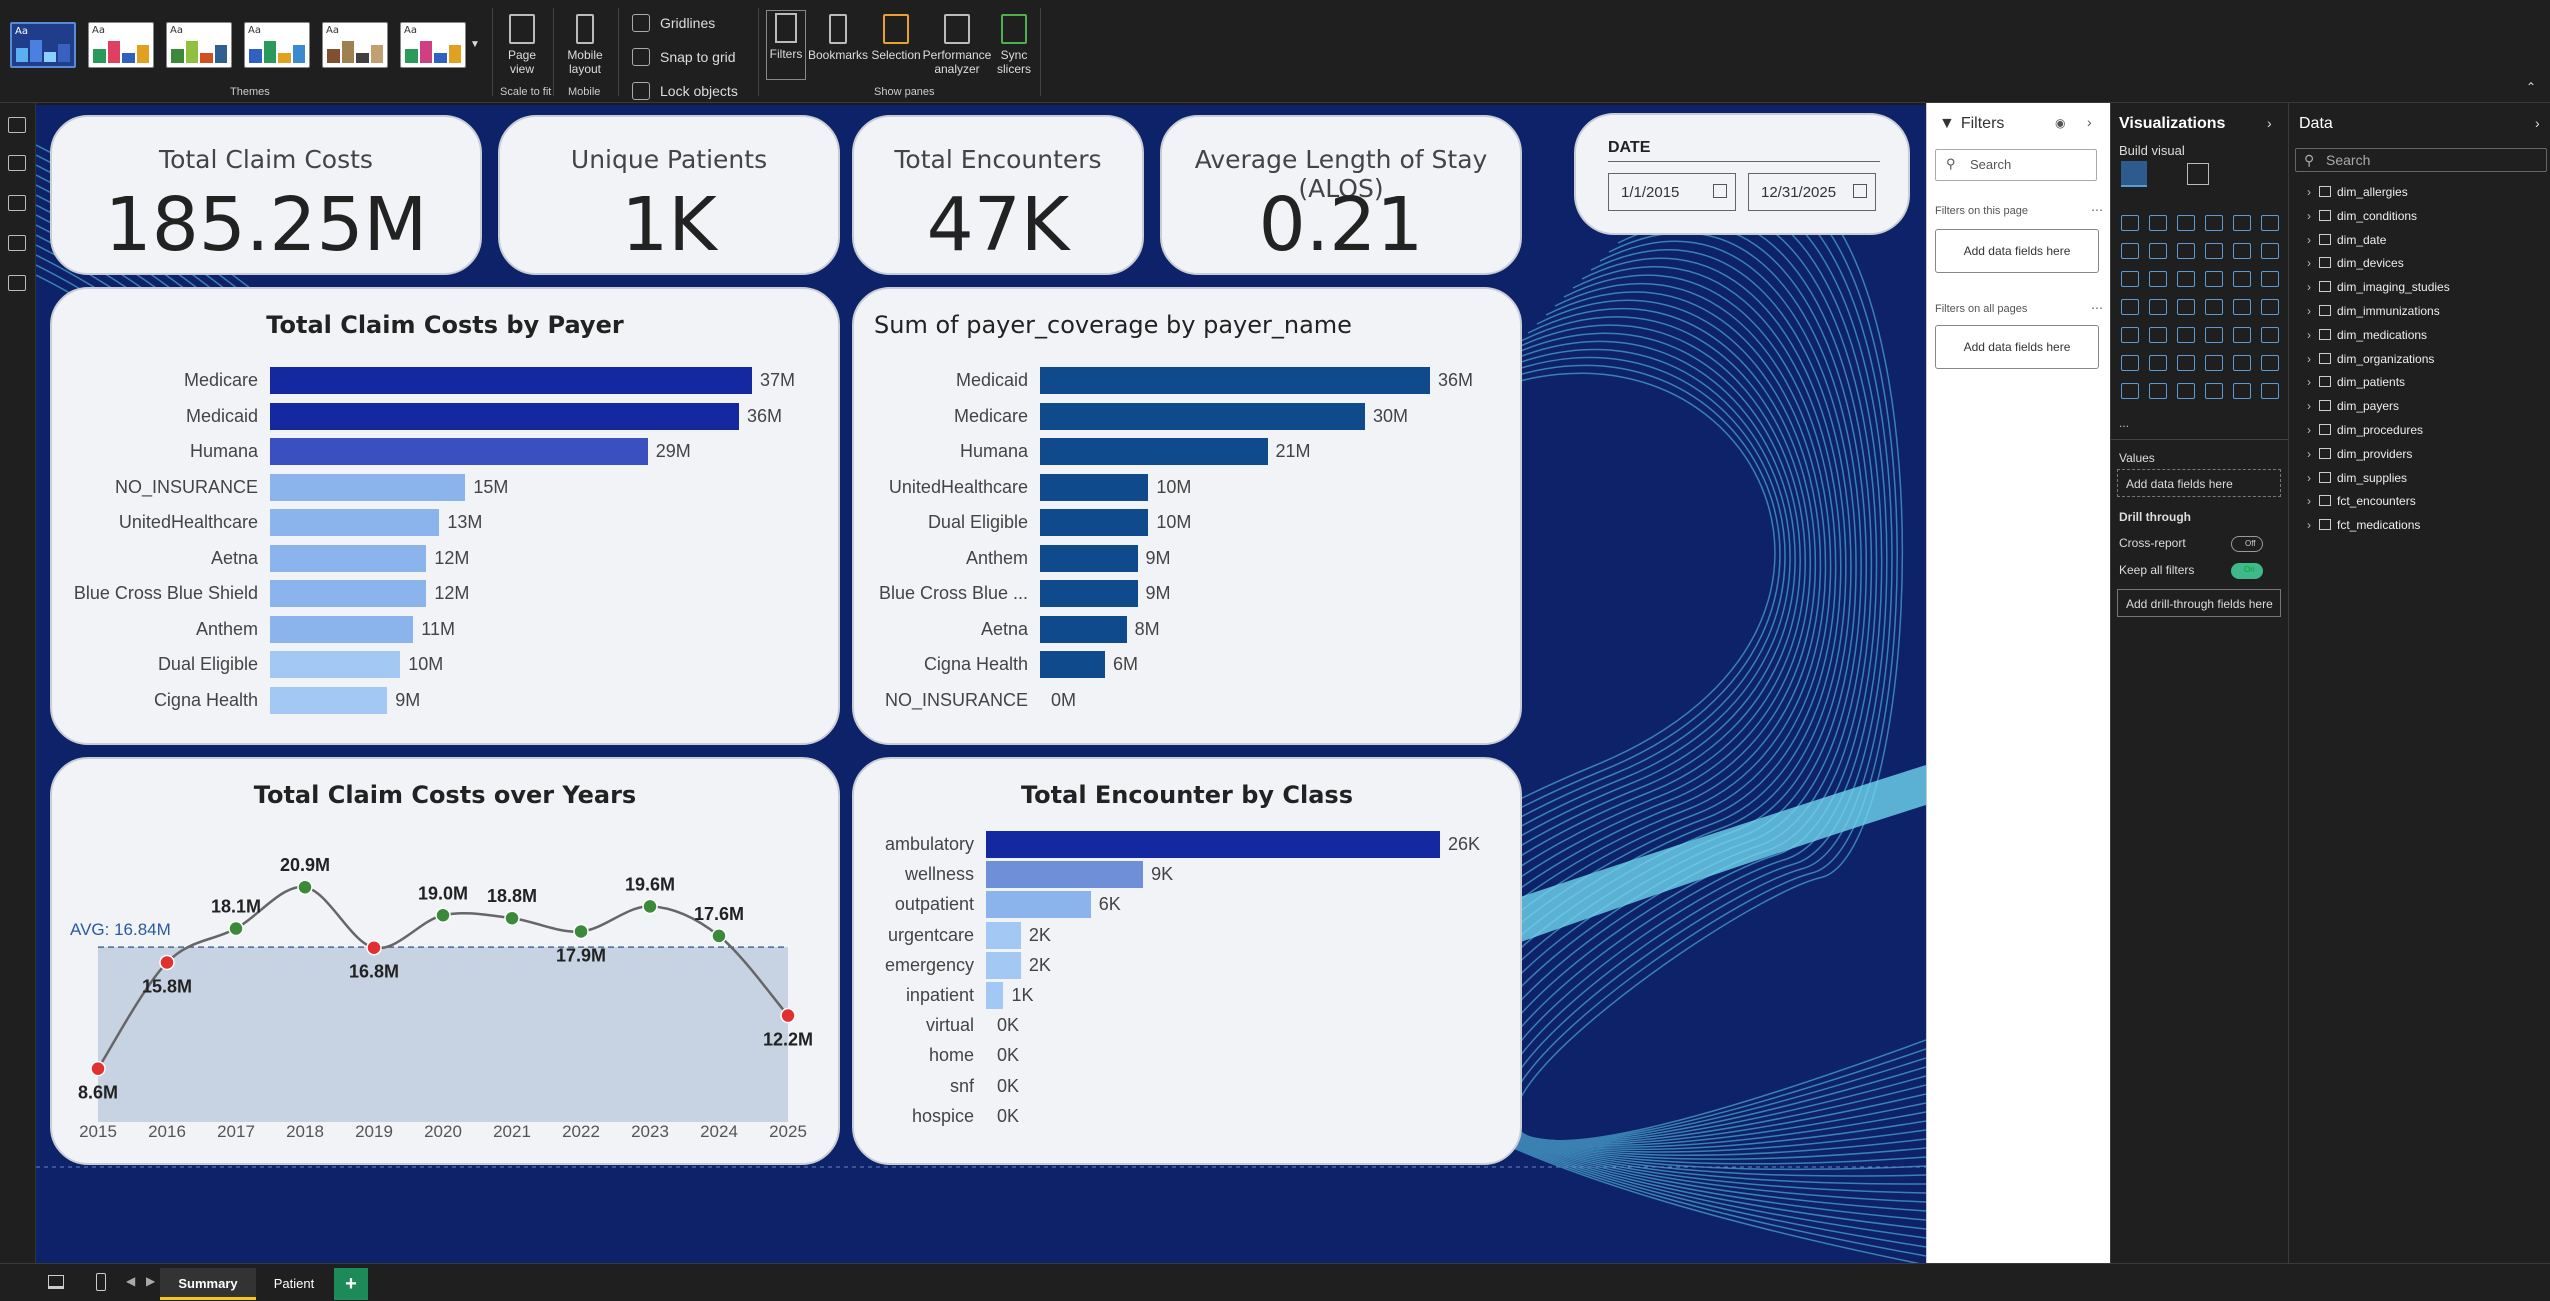  Describe the element at coordinates (522, 45) in the screenshot. I see `page-view-button: Page view` at that location.